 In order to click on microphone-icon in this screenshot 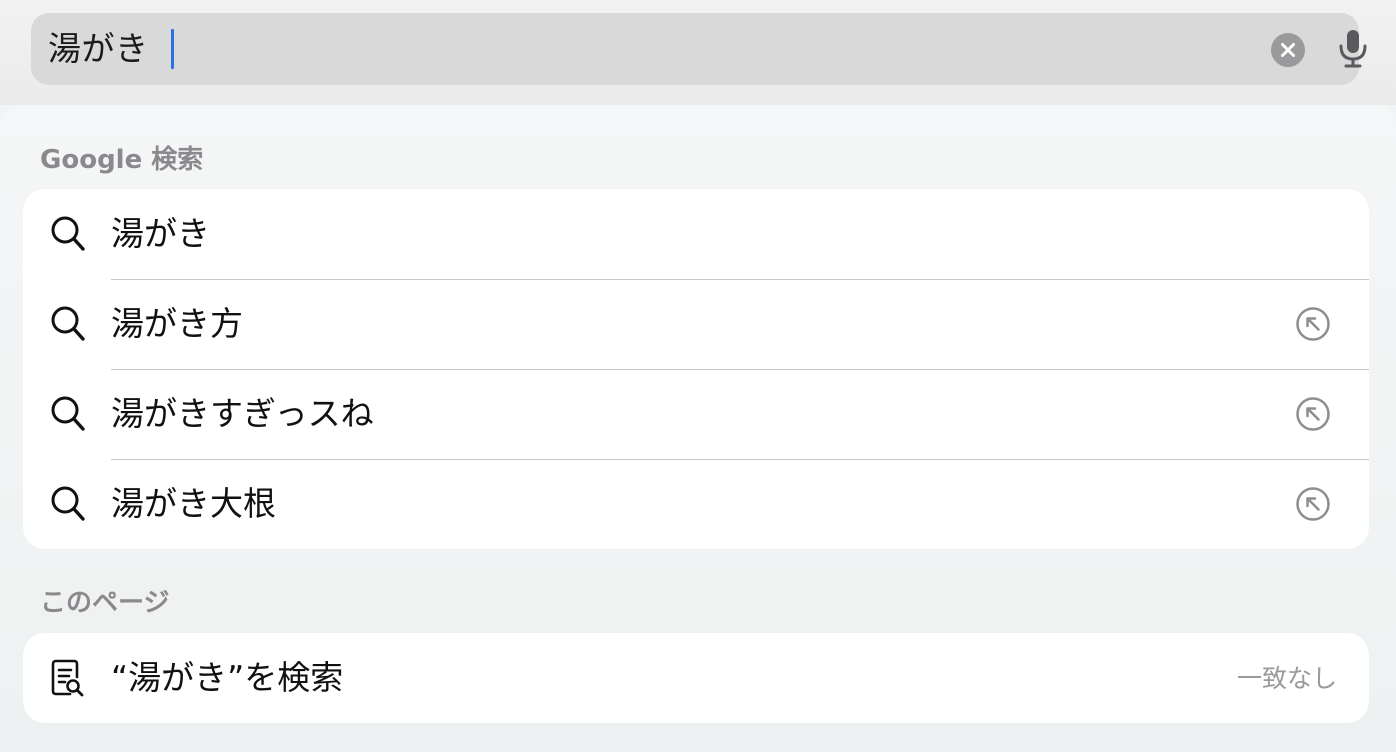, I will do `click(1353, 49)`.